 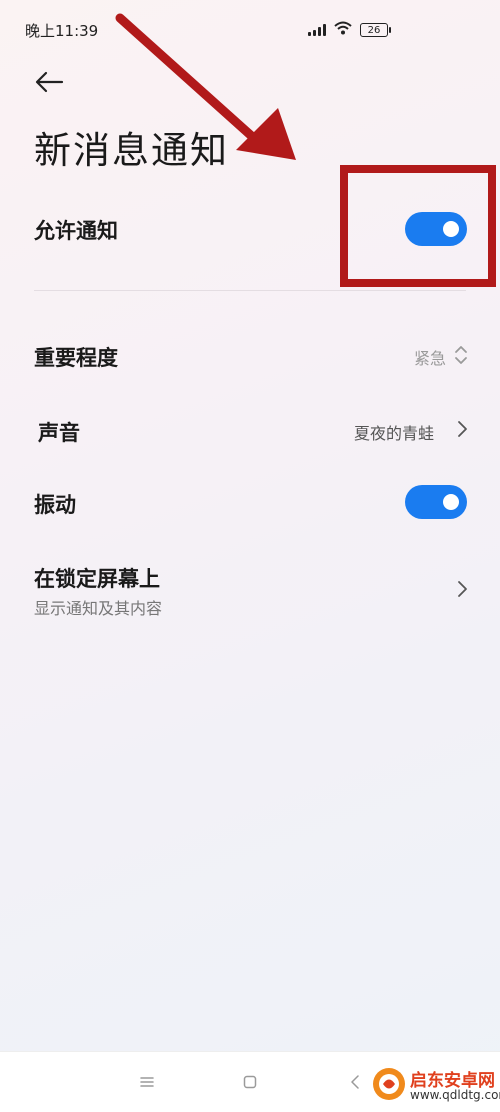 What do you see at coordinates (131, 150) in the screenshot?
I see `page-title: 新消息通知` at bounding box center [131, 150].